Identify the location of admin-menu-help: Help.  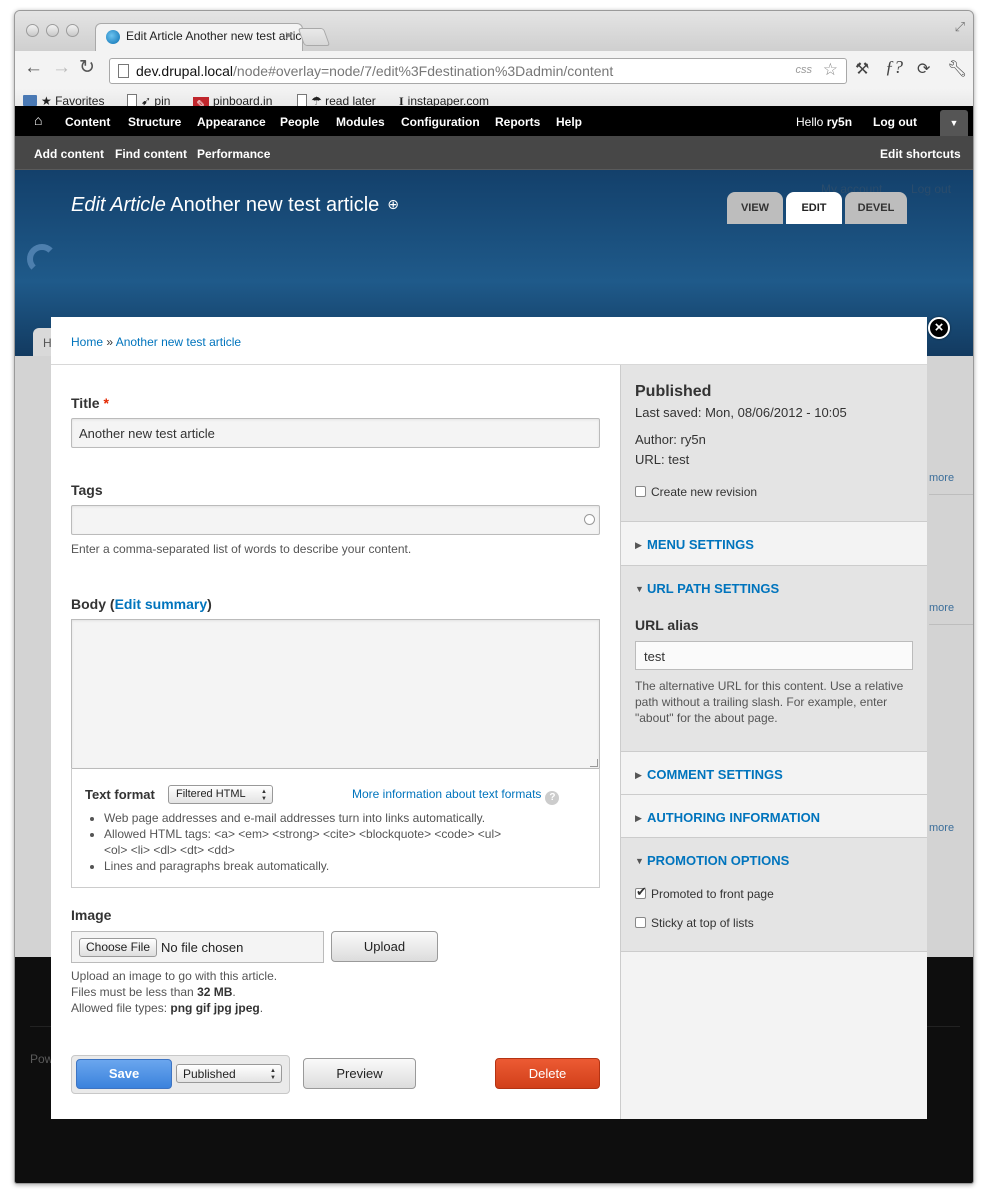
(569, 122).